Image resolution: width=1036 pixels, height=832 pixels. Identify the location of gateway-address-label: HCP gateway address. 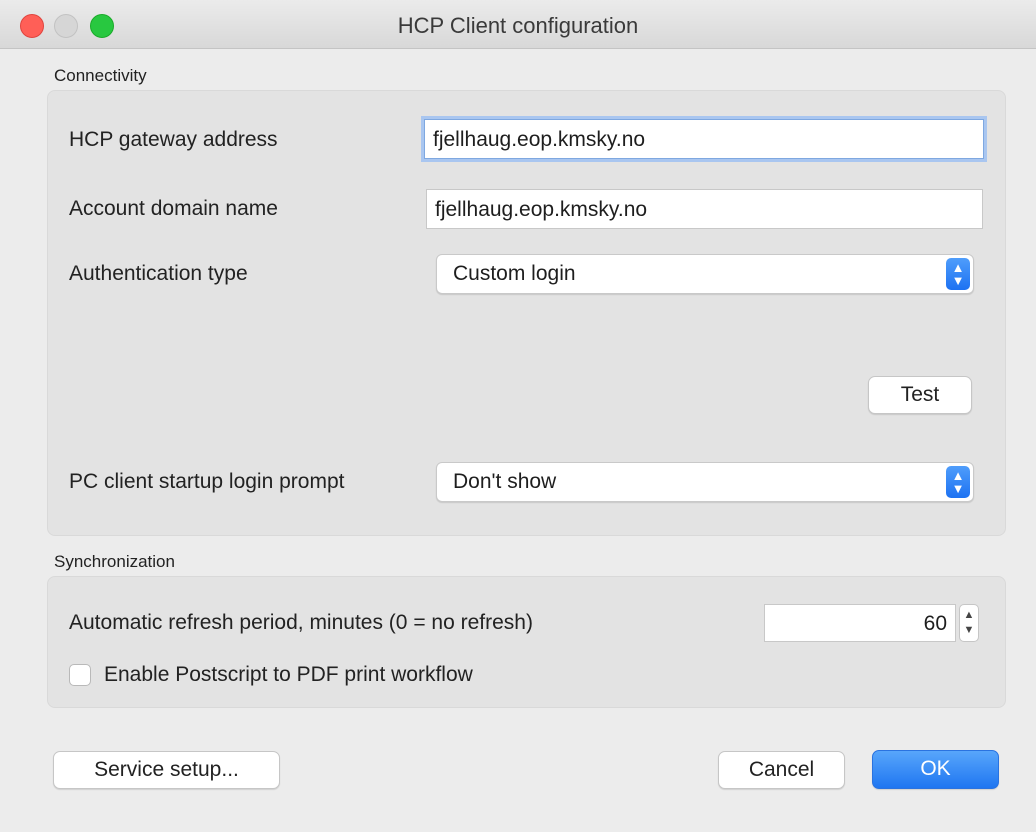
(173, 139).